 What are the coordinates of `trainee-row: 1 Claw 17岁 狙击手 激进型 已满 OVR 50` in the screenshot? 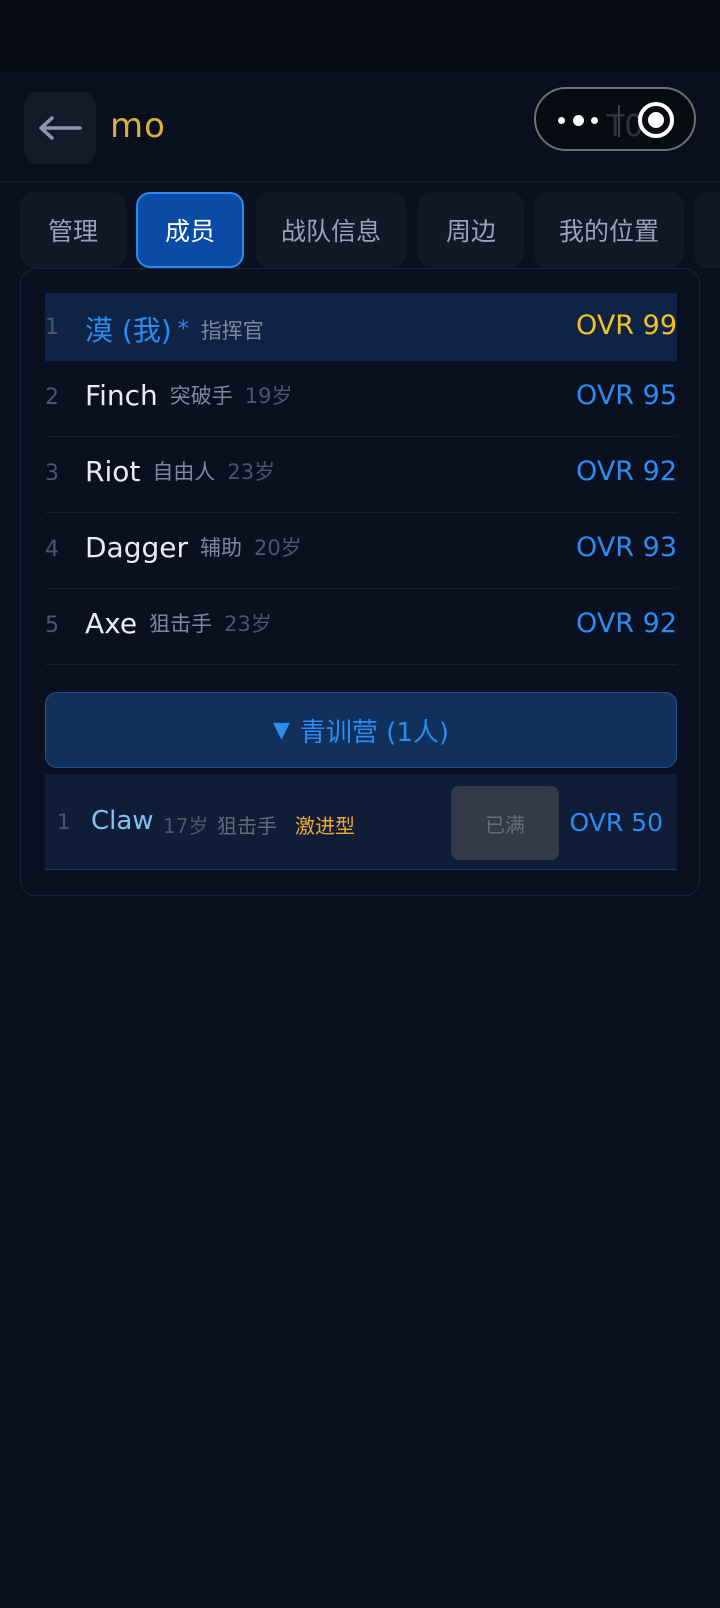 It's located at (361, 822).